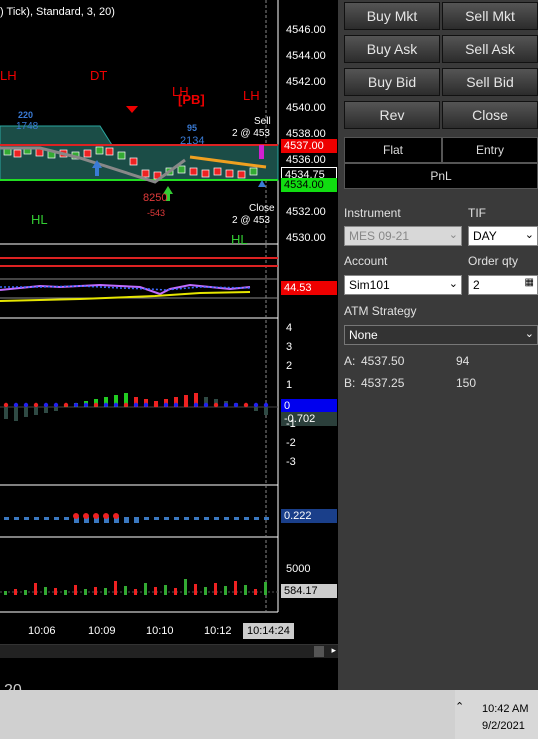 The width and height of the screenshot is (538, 739). What do you see at coordinates (403, 285) in the screenshot?
I see `account-select: Sim101 ⌄` at bounding box center [403, 285].